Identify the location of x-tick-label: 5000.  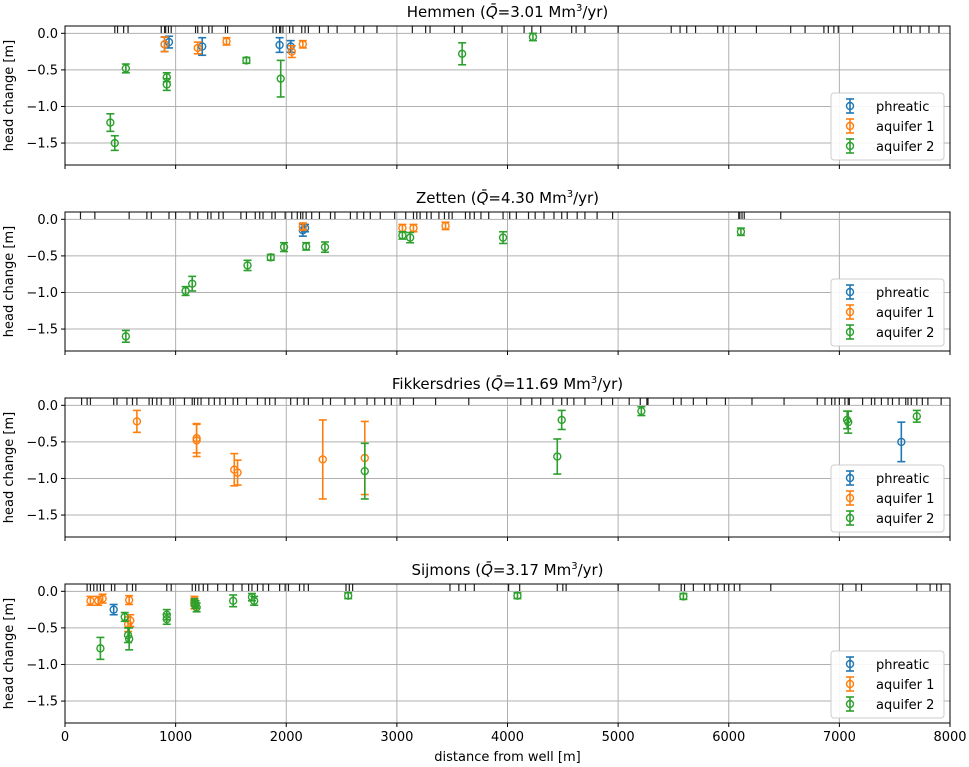
(618, 737).